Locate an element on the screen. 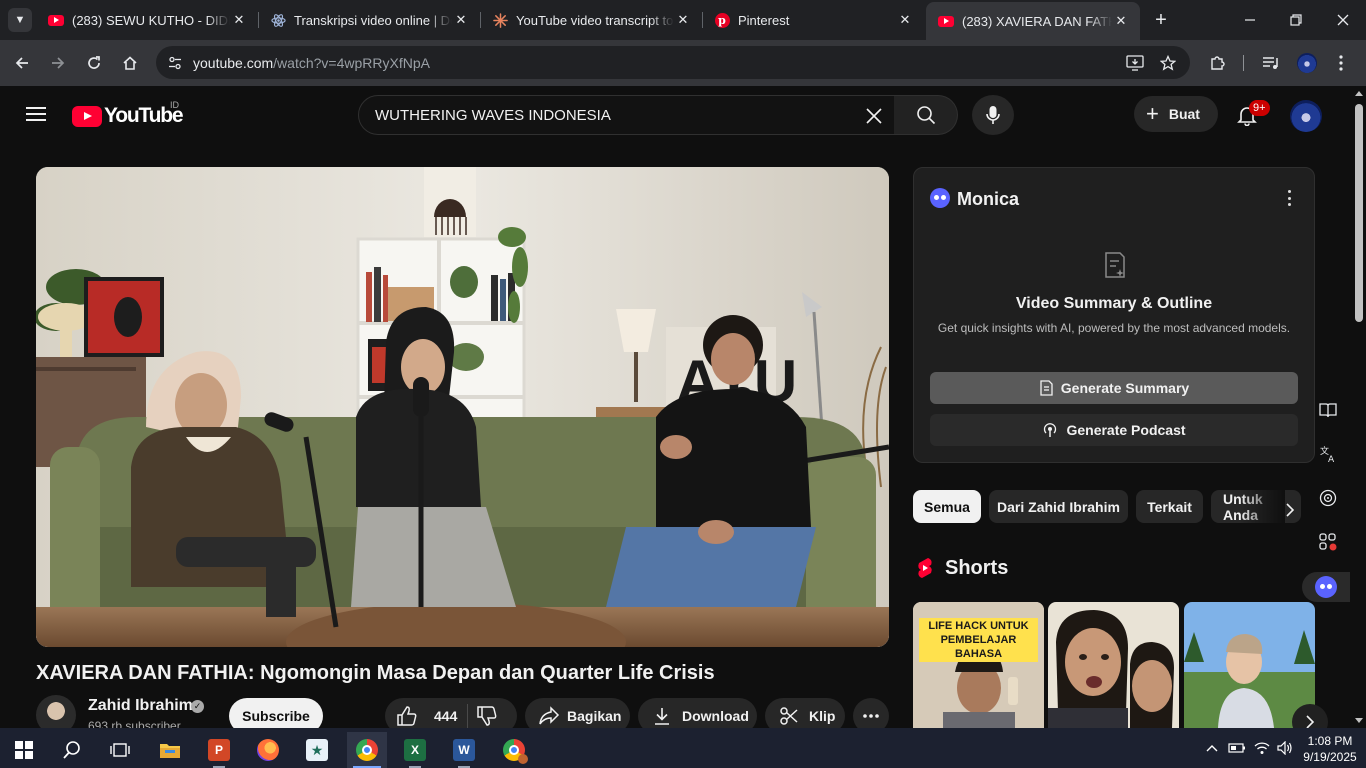  clock-time: 1:08 PM is located at coordinates (1330, 741).